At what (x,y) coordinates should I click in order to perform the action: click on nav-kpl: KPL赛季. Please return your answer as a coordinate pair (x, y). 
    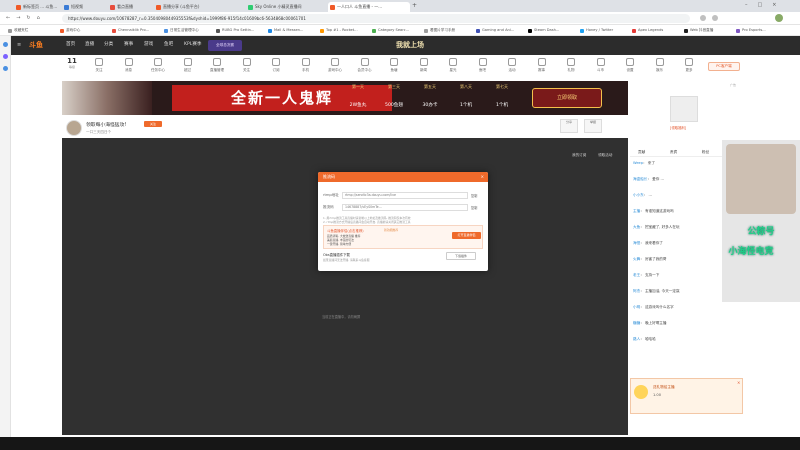
    Looking at the image, I should click on (193, 45).